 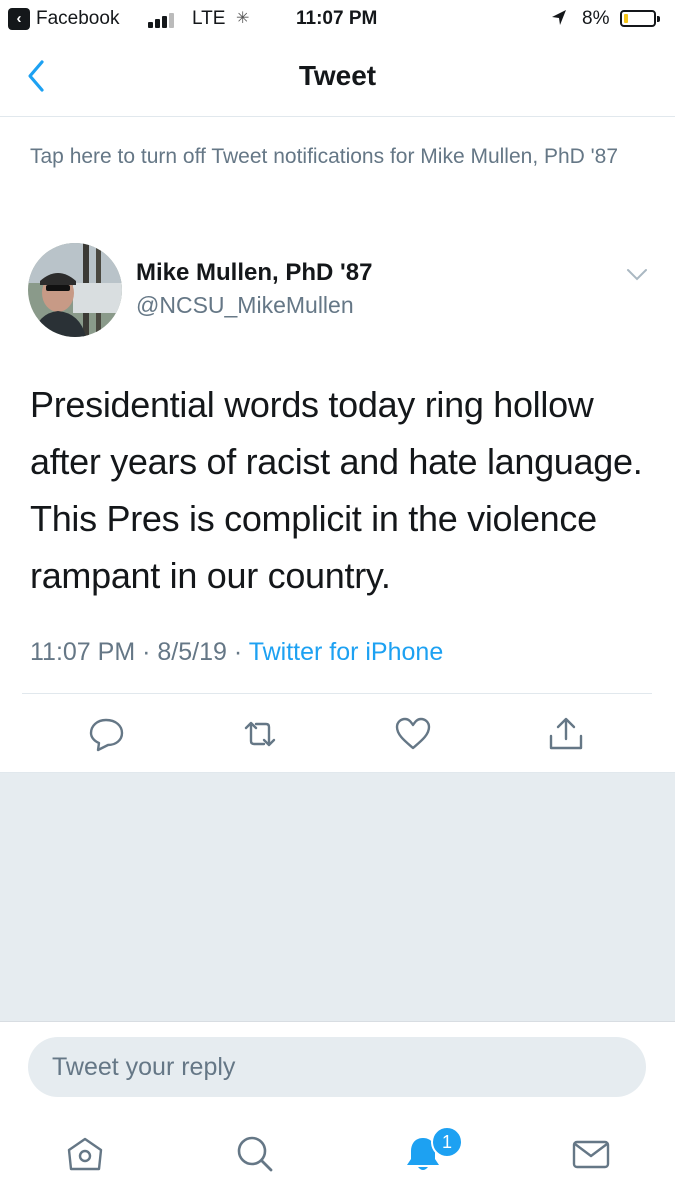 I want to click on tweet-source-link: Twitter for iPhone, so click(x=346, y=652).